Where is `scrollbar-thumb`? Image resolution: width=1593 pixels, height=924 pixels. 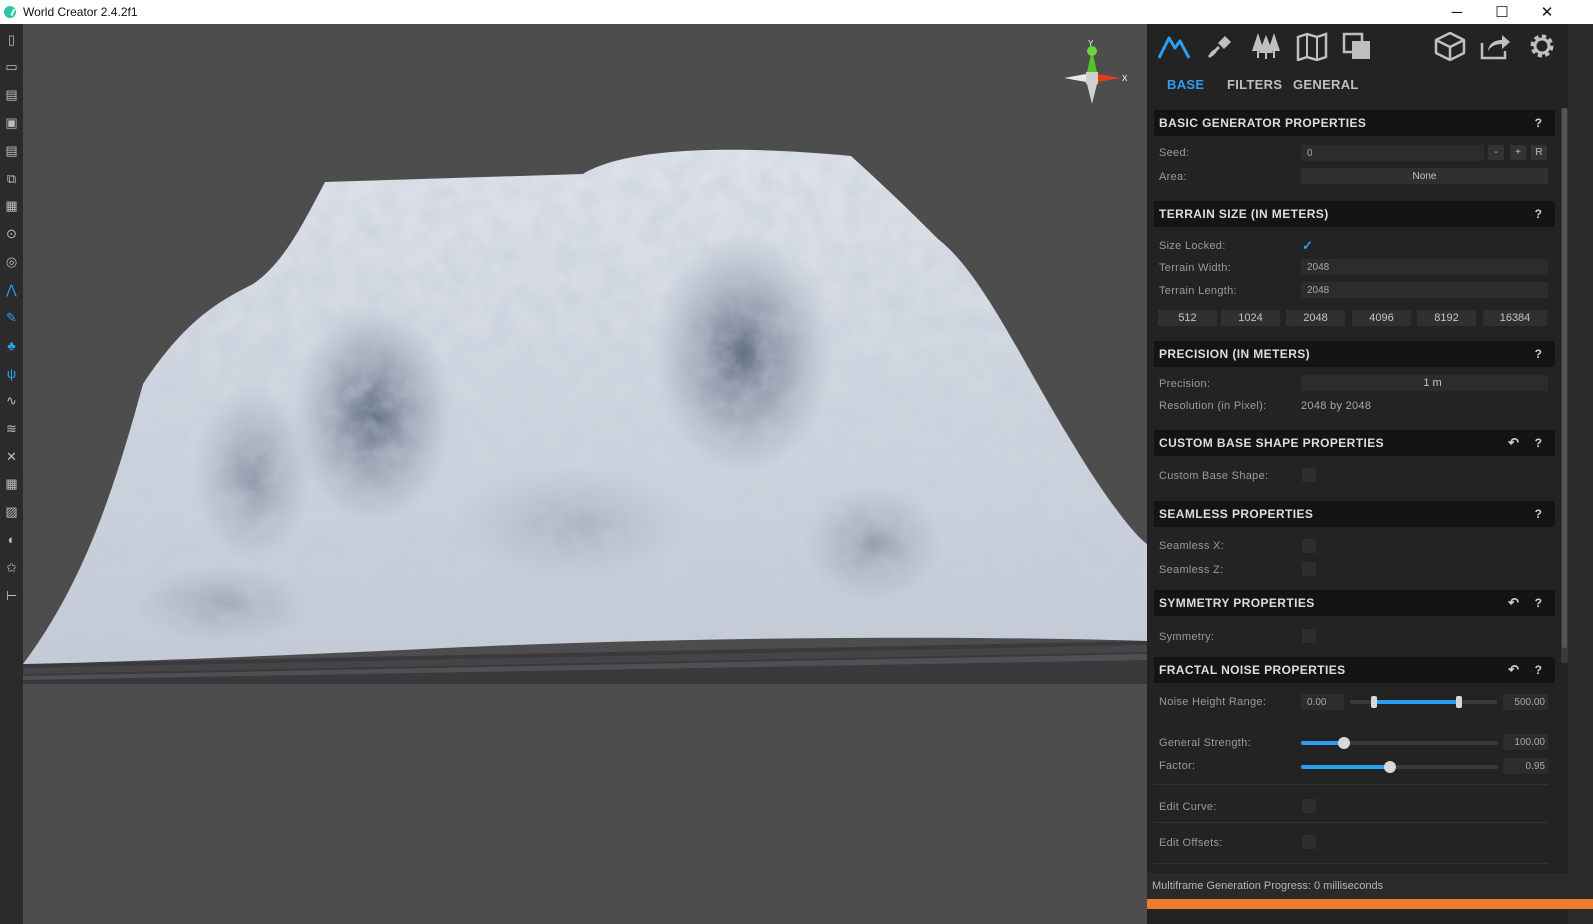
scrollbar-thumb is located at coordinates (1564, 378).